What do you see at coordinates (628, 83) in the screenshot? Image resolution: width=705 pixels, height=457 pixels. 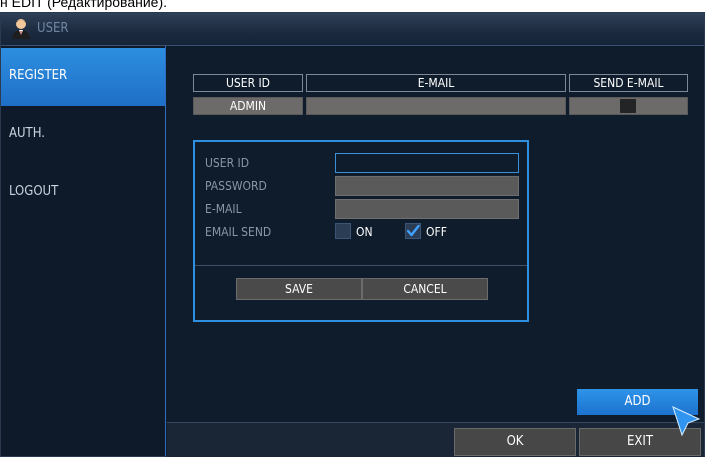 I see `column-header-send-email: SEND E-MAIL` at bounding box center [628, 83].